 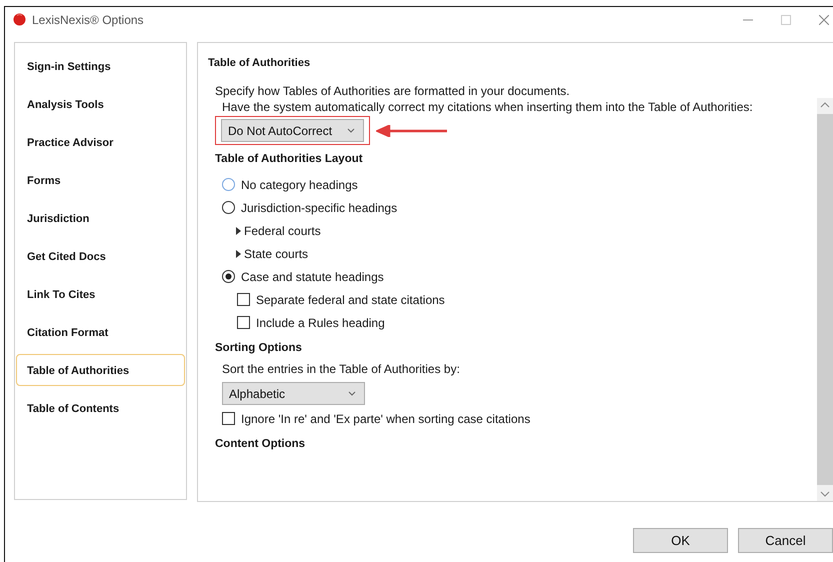 I want to click on section-heading: Table of Authorities Layout, so click(x=289, y=159).